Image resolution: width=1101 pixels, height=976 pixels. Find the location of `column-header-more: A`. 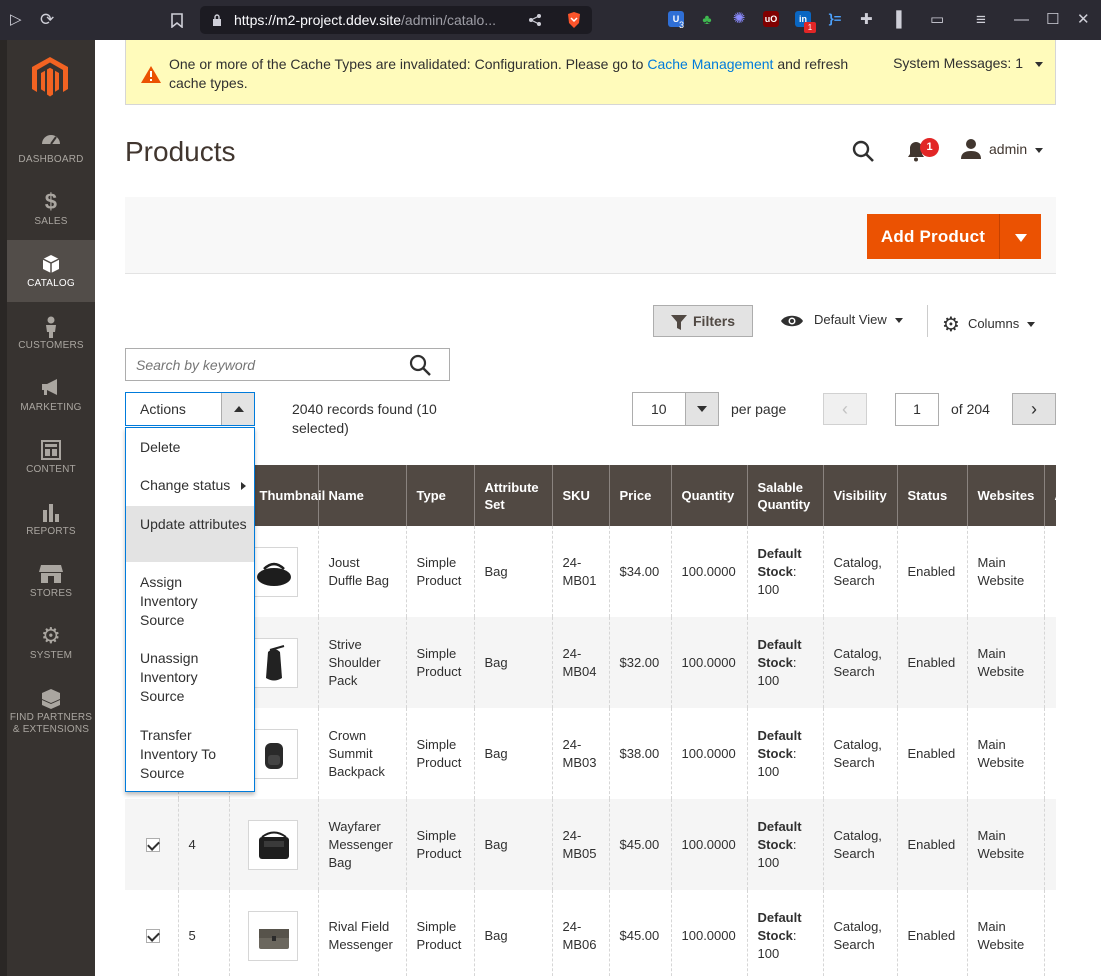

column-header-more: A is located at coordinates (1050, 495).